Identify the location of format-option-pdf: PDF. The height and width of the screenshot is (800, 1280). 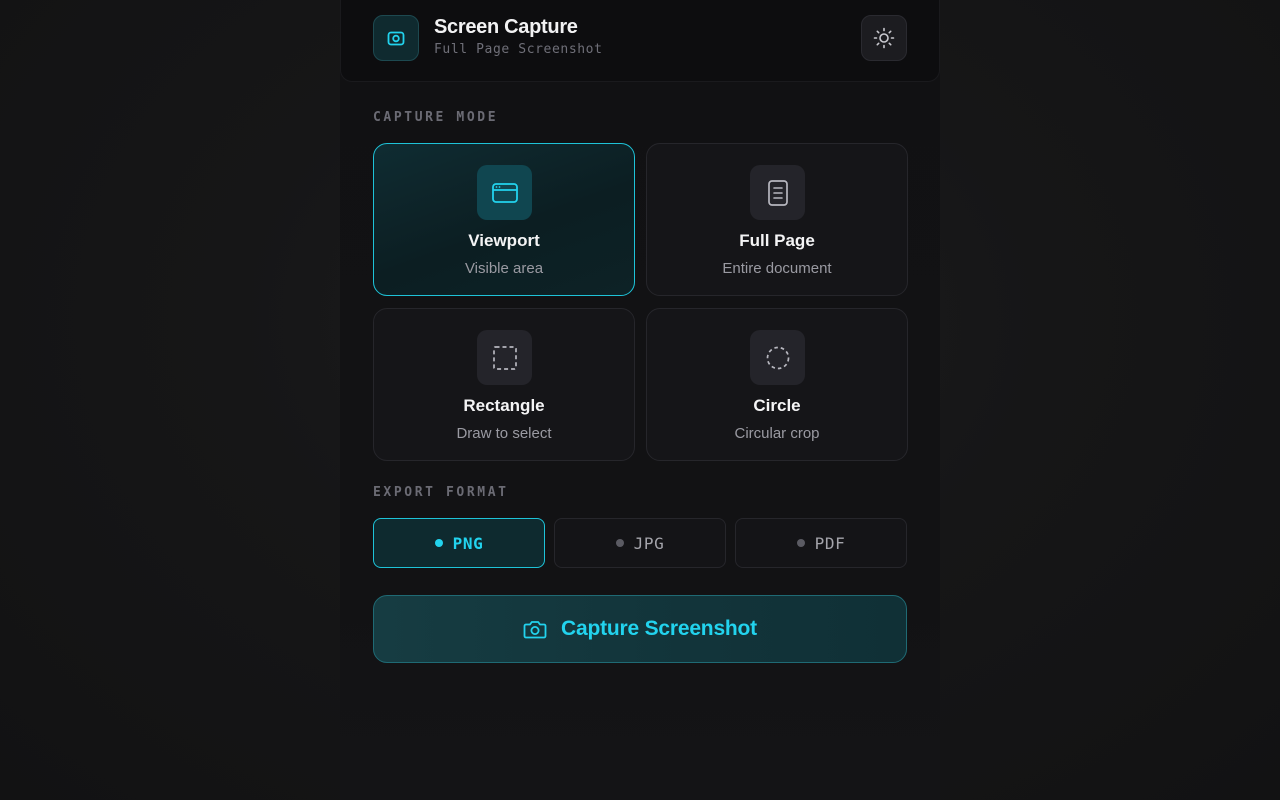
(821, 543).